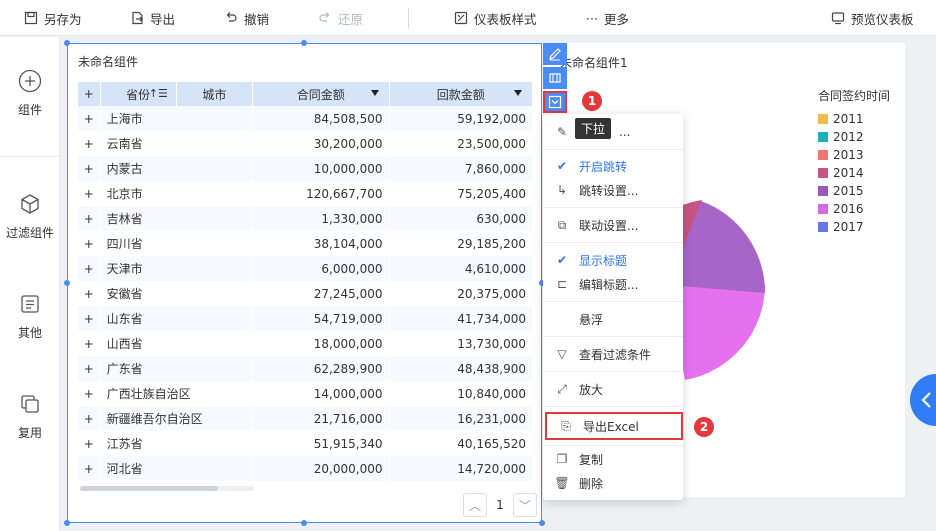 This screenshot has height=531, width=936. Describe the element at coordinates (613, 389) in the screenshot. I see `menu-item-zoom: ⤢ 放大` at that location.